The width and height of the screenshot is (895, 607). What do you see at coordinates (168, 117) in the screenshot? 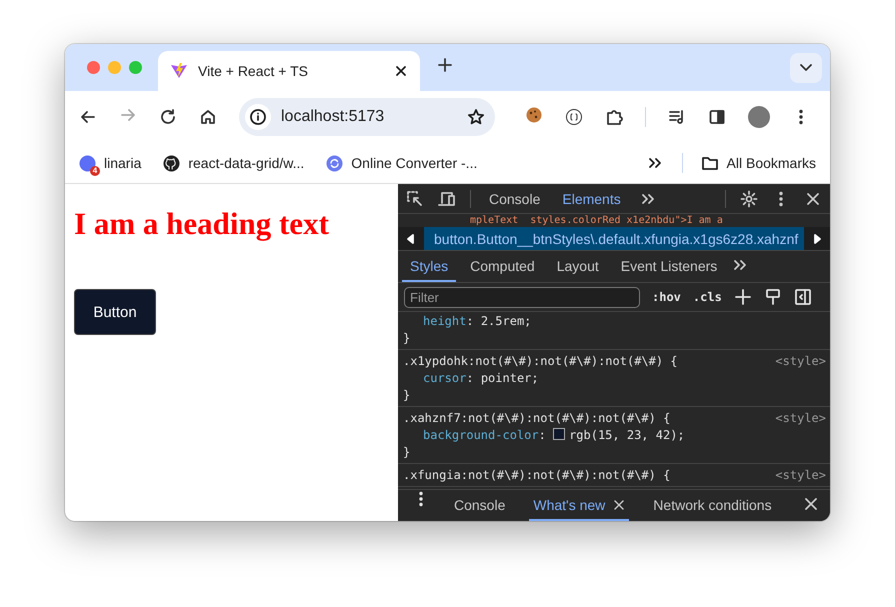
I see `reload-icon` at bounding box center [168, 117].